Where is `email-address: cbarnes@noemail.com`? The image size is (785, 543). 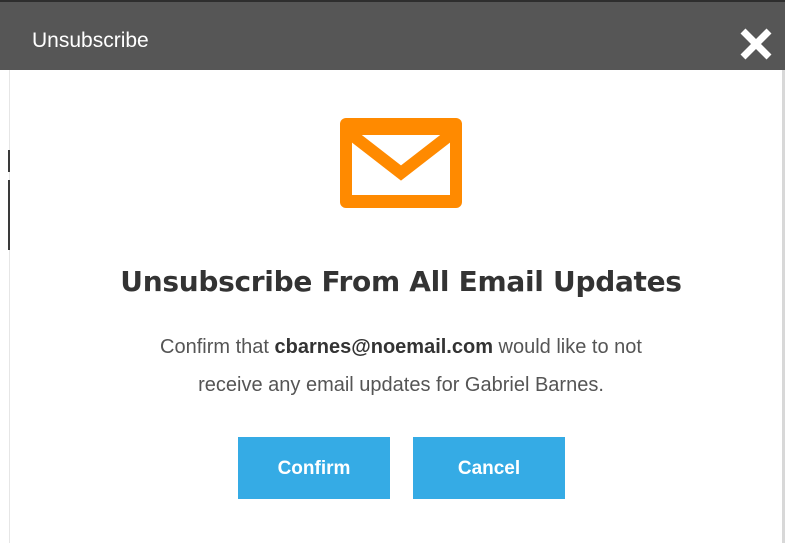 email-address: cbarnes@noemail.com is located at coordinates (383, 347).